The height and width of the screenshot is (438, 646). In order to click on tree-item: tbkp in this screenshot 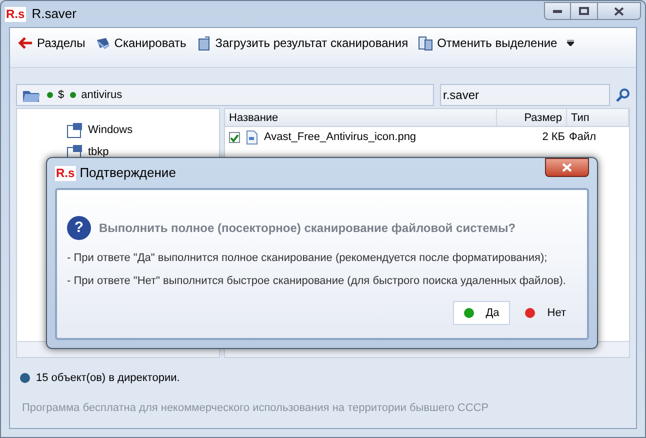, I will do `click(98, 152)`.